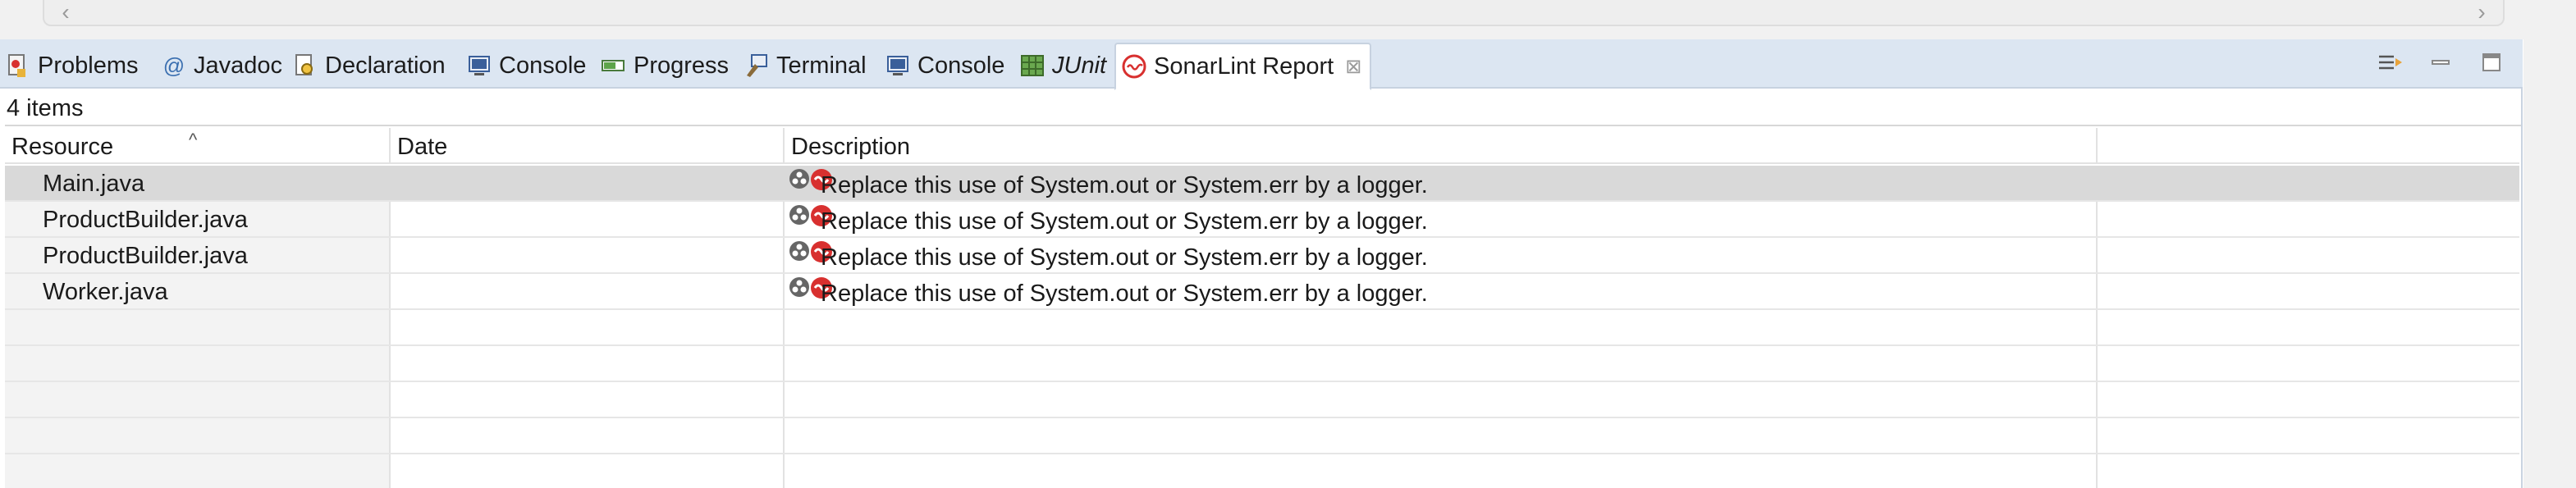 This screenshot has width=2576, height=488. What do you see at coordinates (2481, 12) in the screenshot?
I see `scroll-right-icon: ›` at bounding box center [2481, 12].